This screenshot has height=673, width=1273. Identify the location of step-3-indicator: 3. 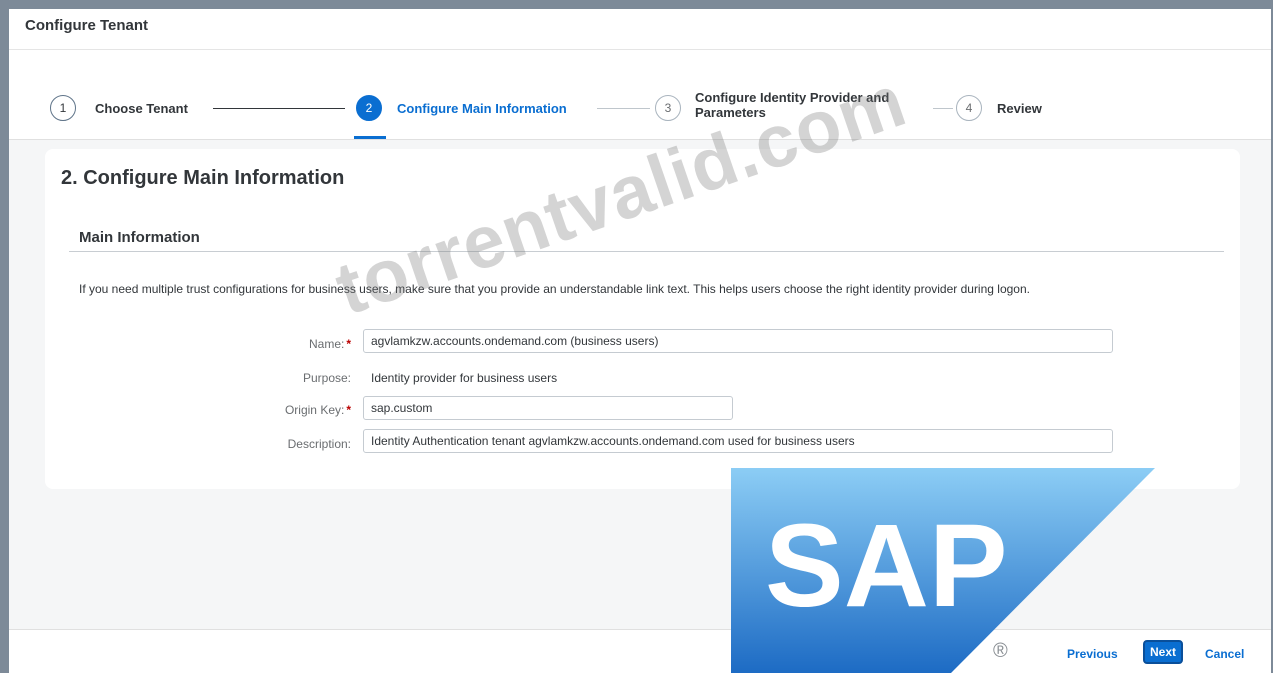
(668, 108).